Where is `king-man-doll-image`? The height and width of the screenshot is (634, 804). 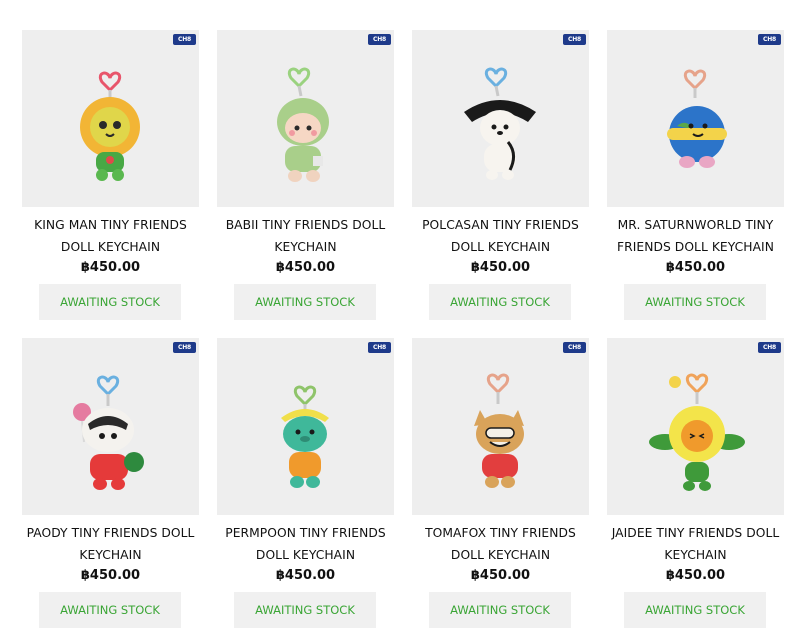
king-man-doll-image is located at coordinates (110, 126).